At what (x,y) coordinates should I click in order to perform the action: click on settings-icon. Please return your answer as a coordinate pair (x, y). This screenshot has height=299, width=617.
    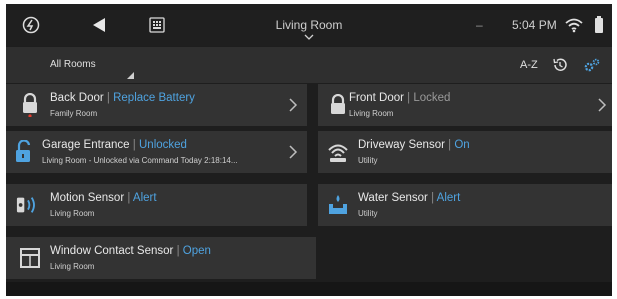
    Looking at the image, I should click on (592, 65).